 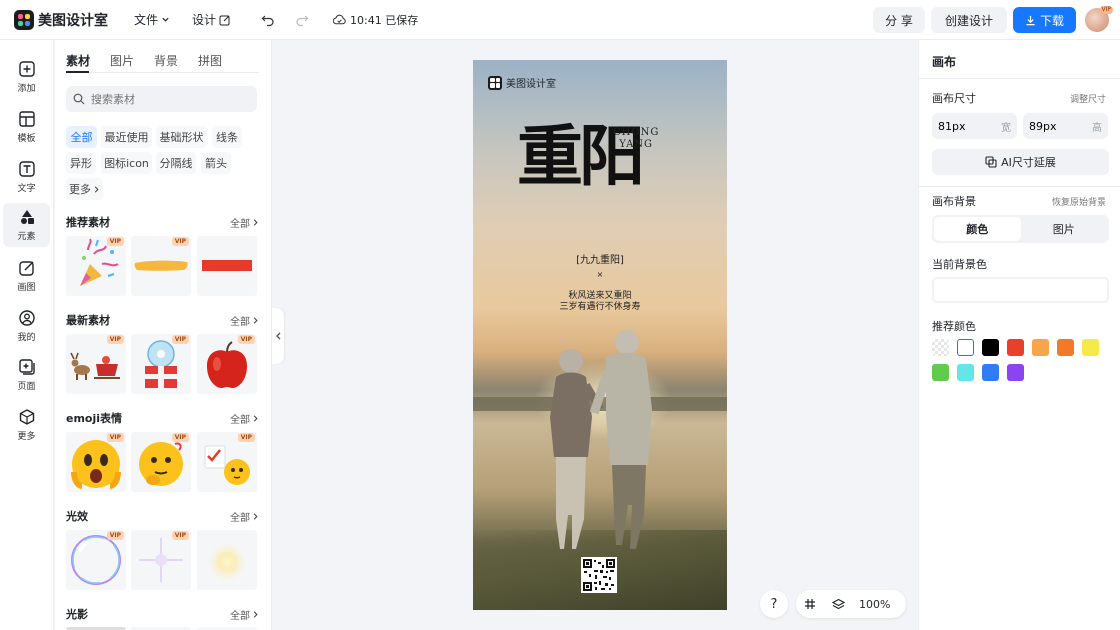 I want to click on design-title: 设计, so click(x=211, y=19).